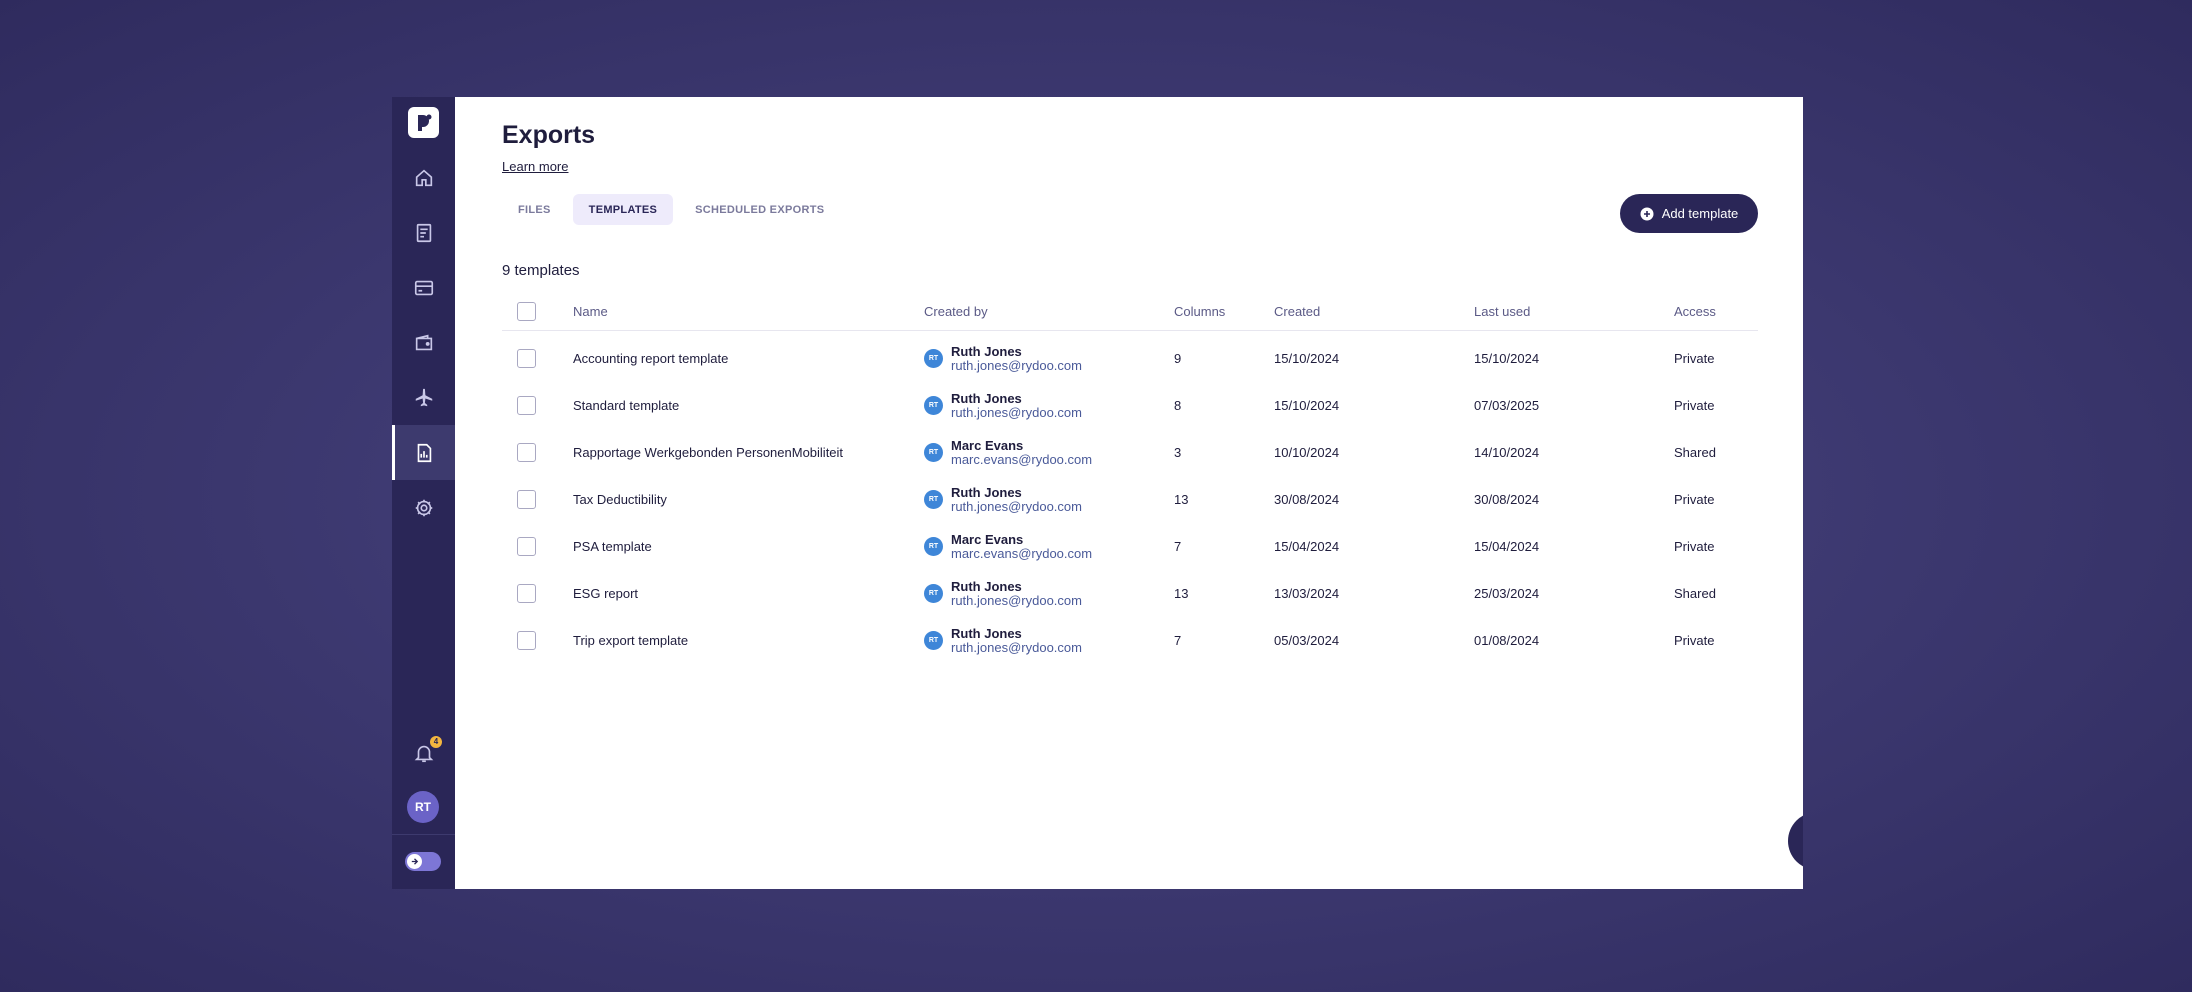 This screenshot has height=992, width=2192. I want to click on sidebar-divider, so click(423, 834).